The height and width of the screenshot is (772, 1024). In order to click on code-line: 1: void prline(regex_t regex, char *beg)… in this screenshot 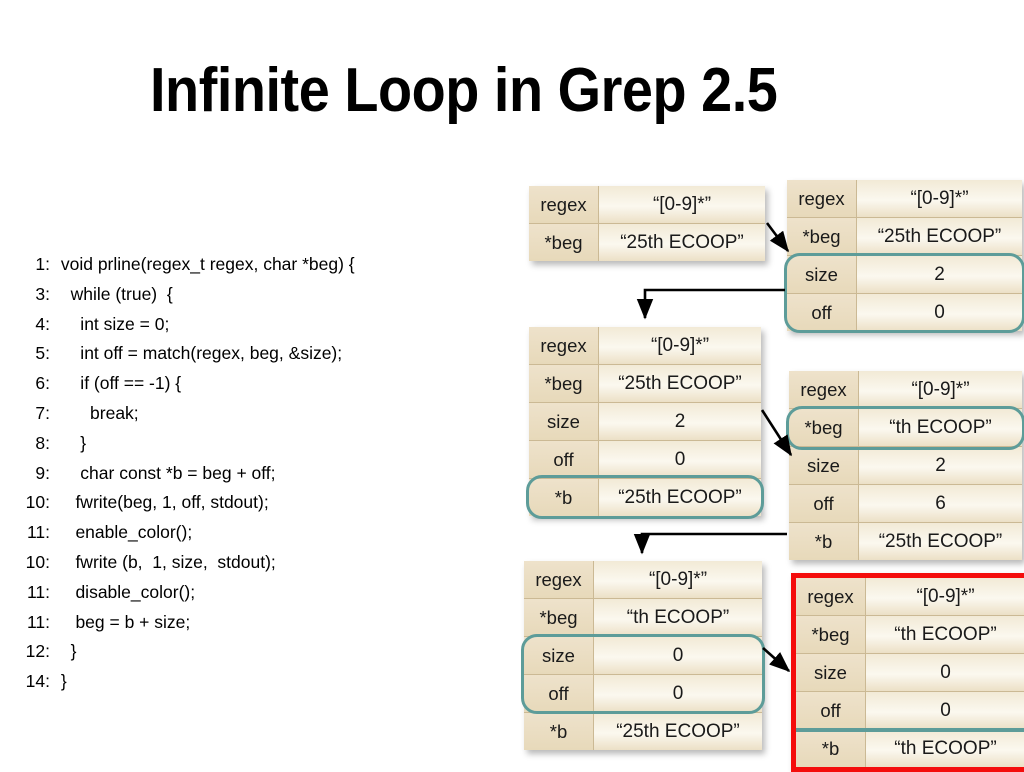, I will do `click(196, 265)`.